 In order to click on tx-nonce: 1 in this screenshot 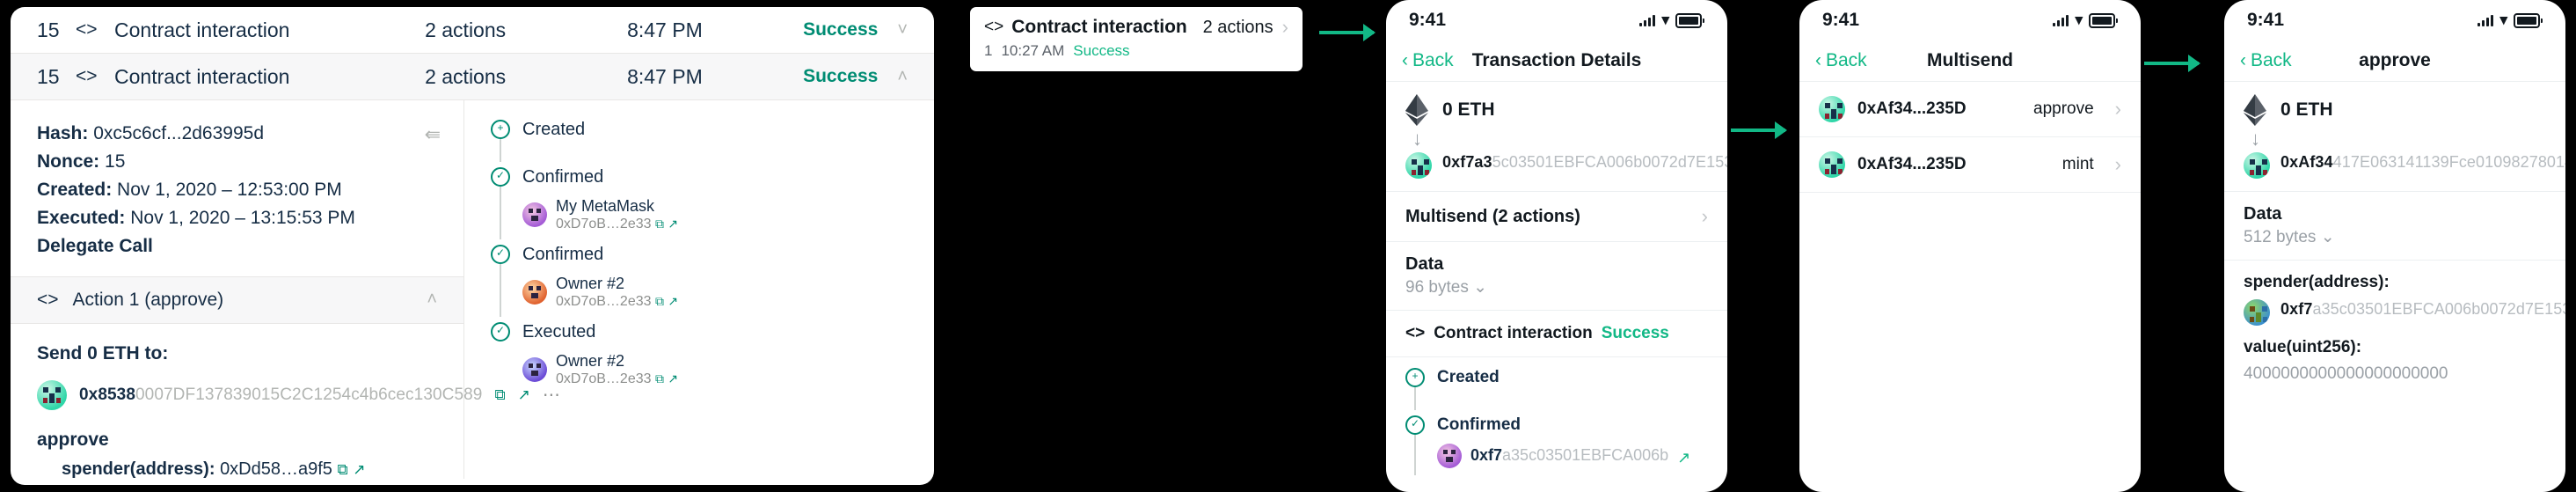, I will do `click(988, 51)`.